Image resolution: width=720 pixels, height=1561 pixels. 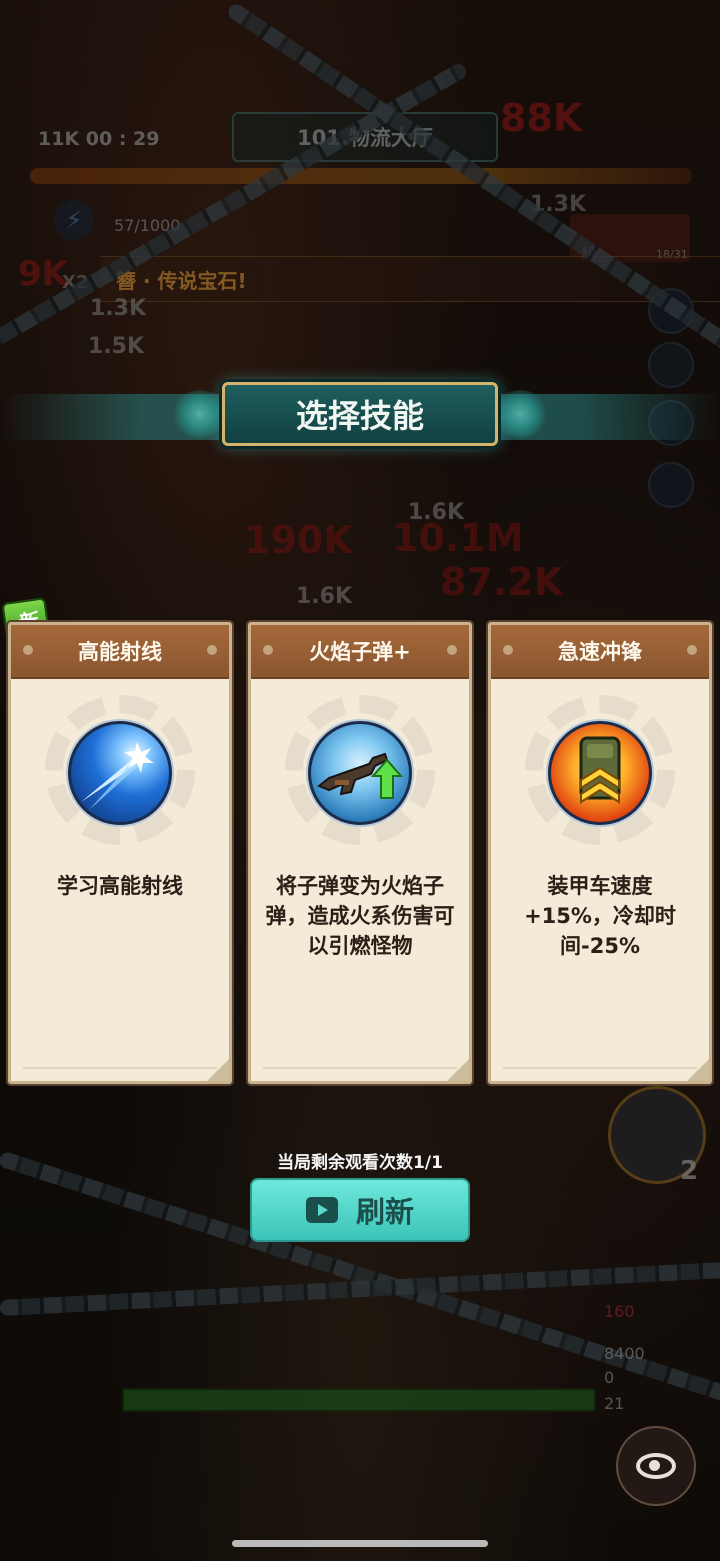 I want to click on skill-card-description: 学习高能射线, so click(x=120, y=886).